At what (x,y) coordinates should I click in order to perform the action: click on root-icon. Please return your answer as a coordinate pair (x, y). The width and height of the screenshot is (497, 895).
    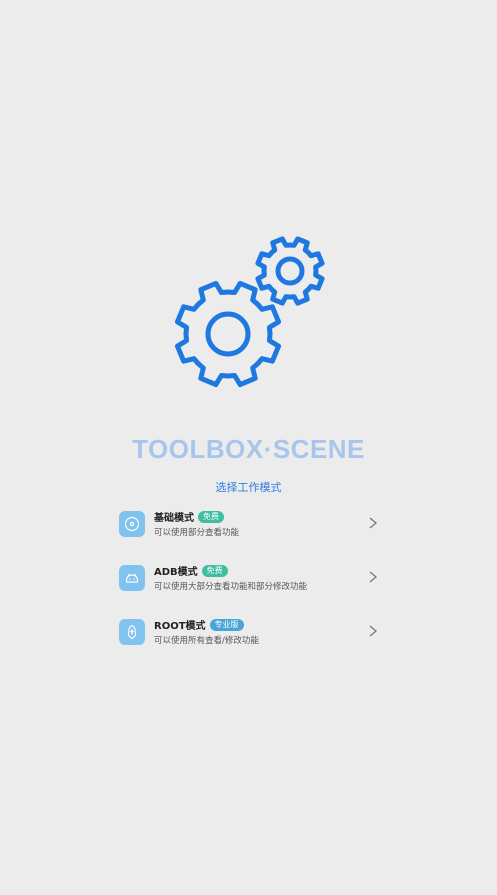
    Looking at the image, I should click on (132, 632).